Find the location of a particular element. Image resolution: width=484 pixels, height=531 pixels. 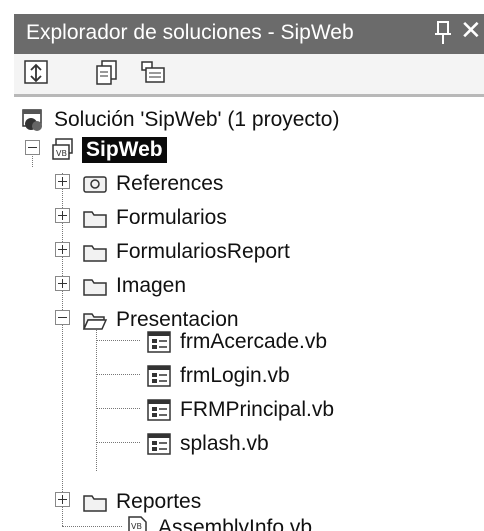

vb-file-icon: VB is located at coordinates (137, 523).